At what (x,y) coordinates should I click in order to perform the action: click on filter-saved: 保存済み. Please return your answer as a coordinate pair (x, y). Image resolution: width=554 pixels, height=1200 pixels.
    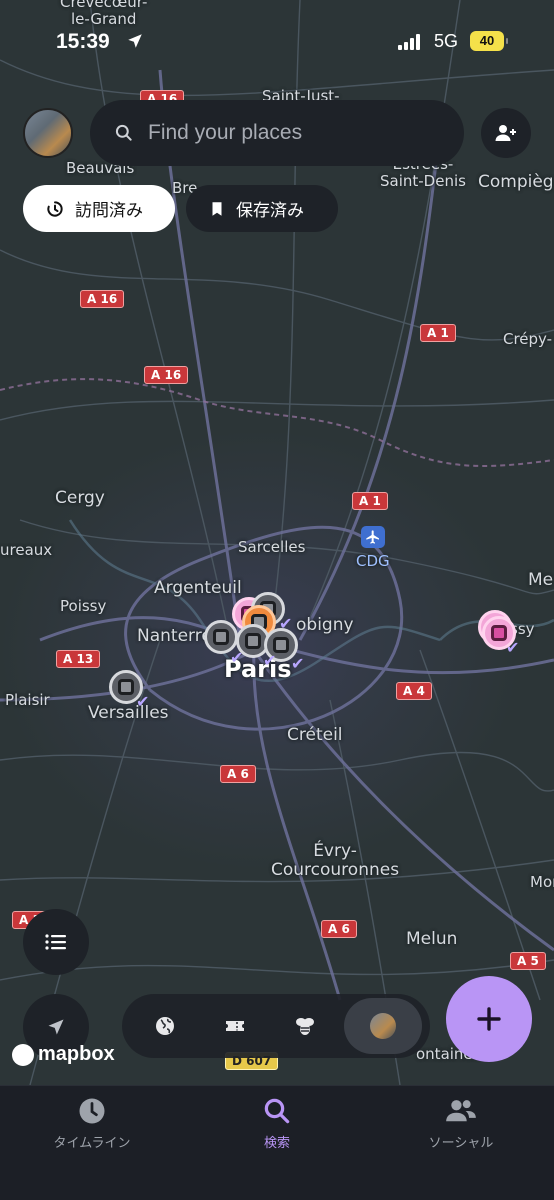
    Looking at the image, I should click on (262, 208).